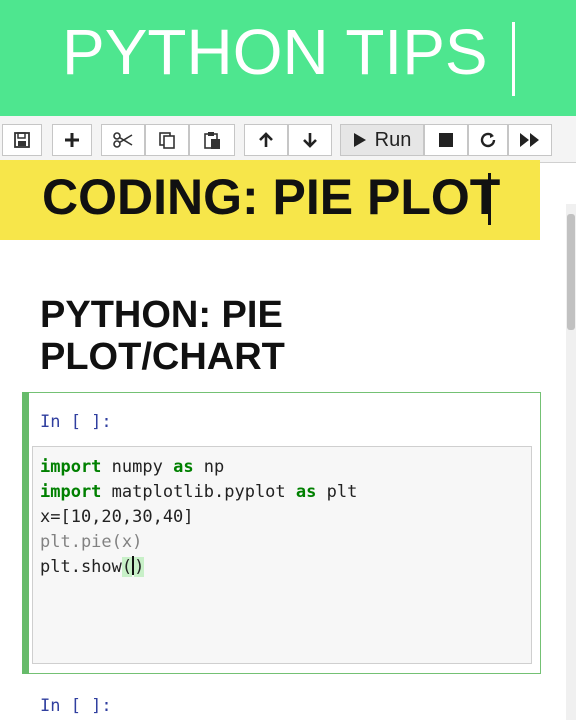 This screenshot has height=720, width=576. Describe the element at coordinates (127, 567) in the screenshot. I see `bracket-match: (` at that location.